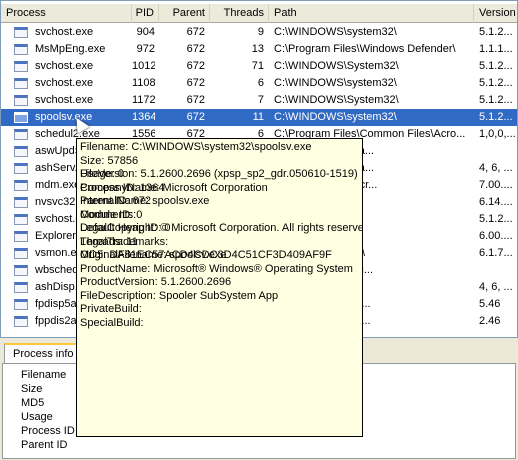  What do you see at coordinates (32, 389) in the screenshot?
I see `label-size: Size` at bounding box center [32, 389].